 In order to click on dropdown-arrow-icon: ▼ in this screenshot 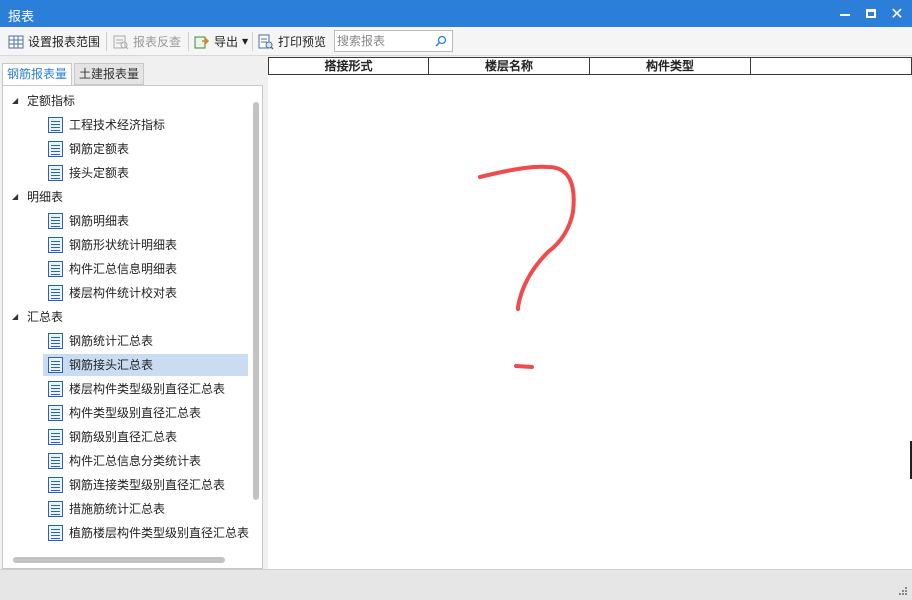, I will do `click(245, 41)`.